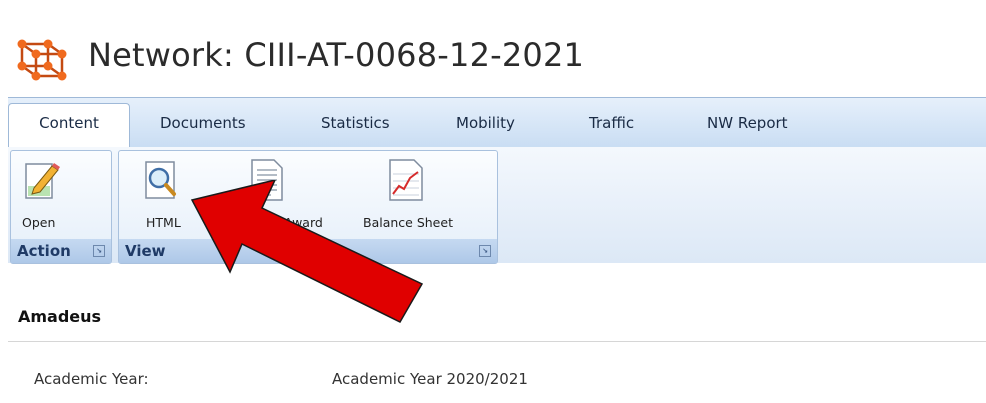  I want to click on section-title: Amadeus, so click(60, 316).